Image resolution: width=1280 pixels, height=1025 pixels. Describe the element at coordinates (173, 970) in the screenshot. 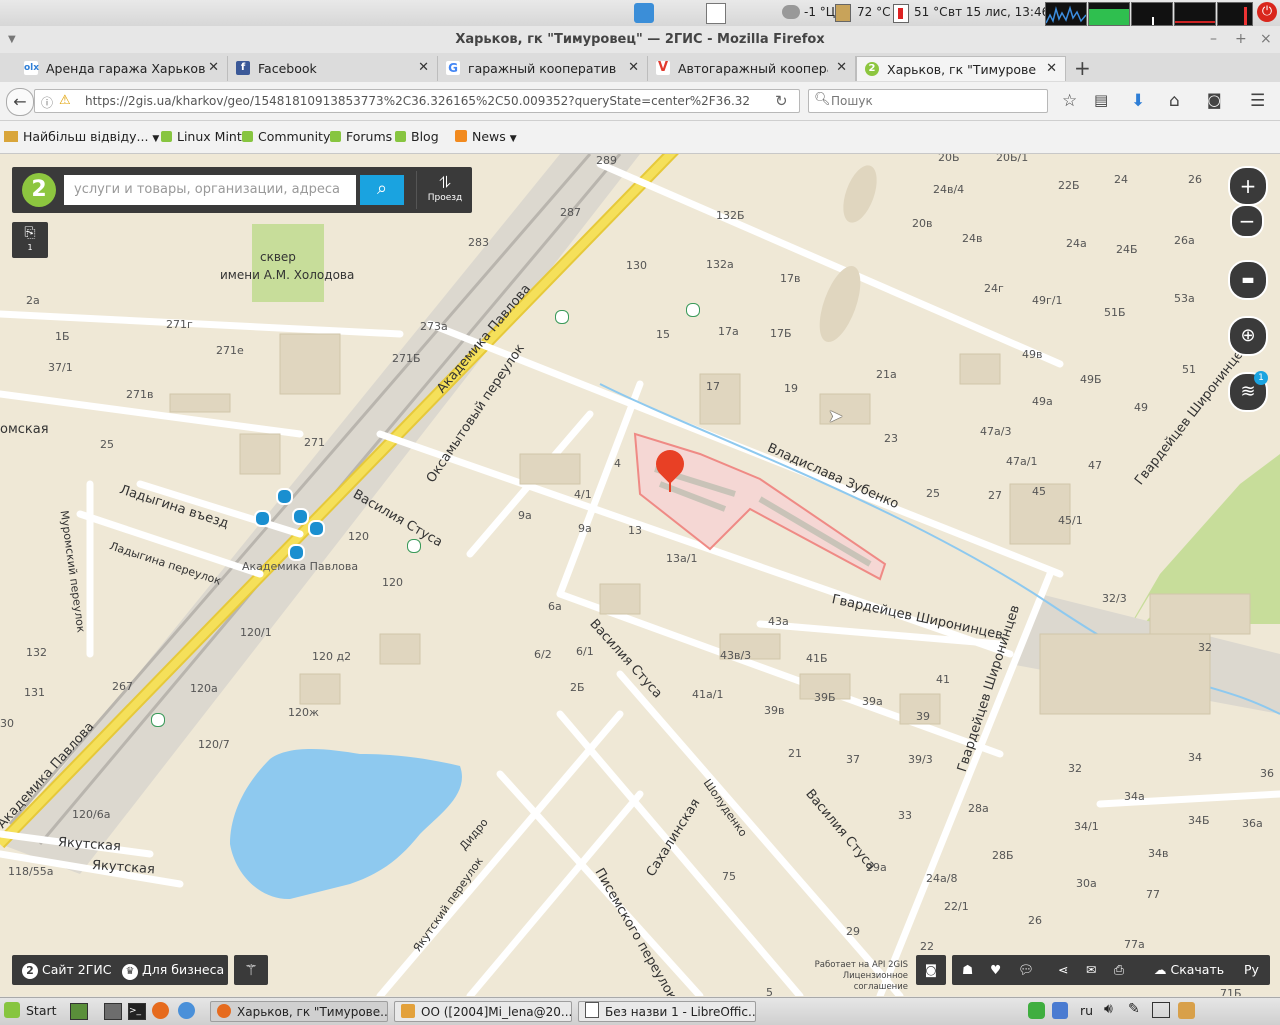

I see `for-business-button: ♛ Для бизнеса` at that location.